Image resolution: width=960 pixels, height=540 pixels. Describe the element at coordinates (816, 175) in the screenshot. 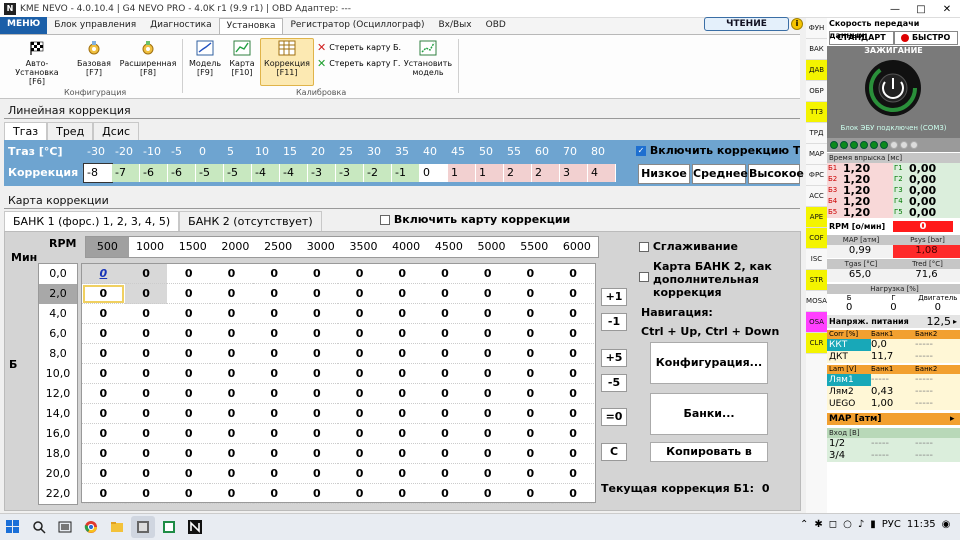

I see `side-button-7: ФРС` at that location.